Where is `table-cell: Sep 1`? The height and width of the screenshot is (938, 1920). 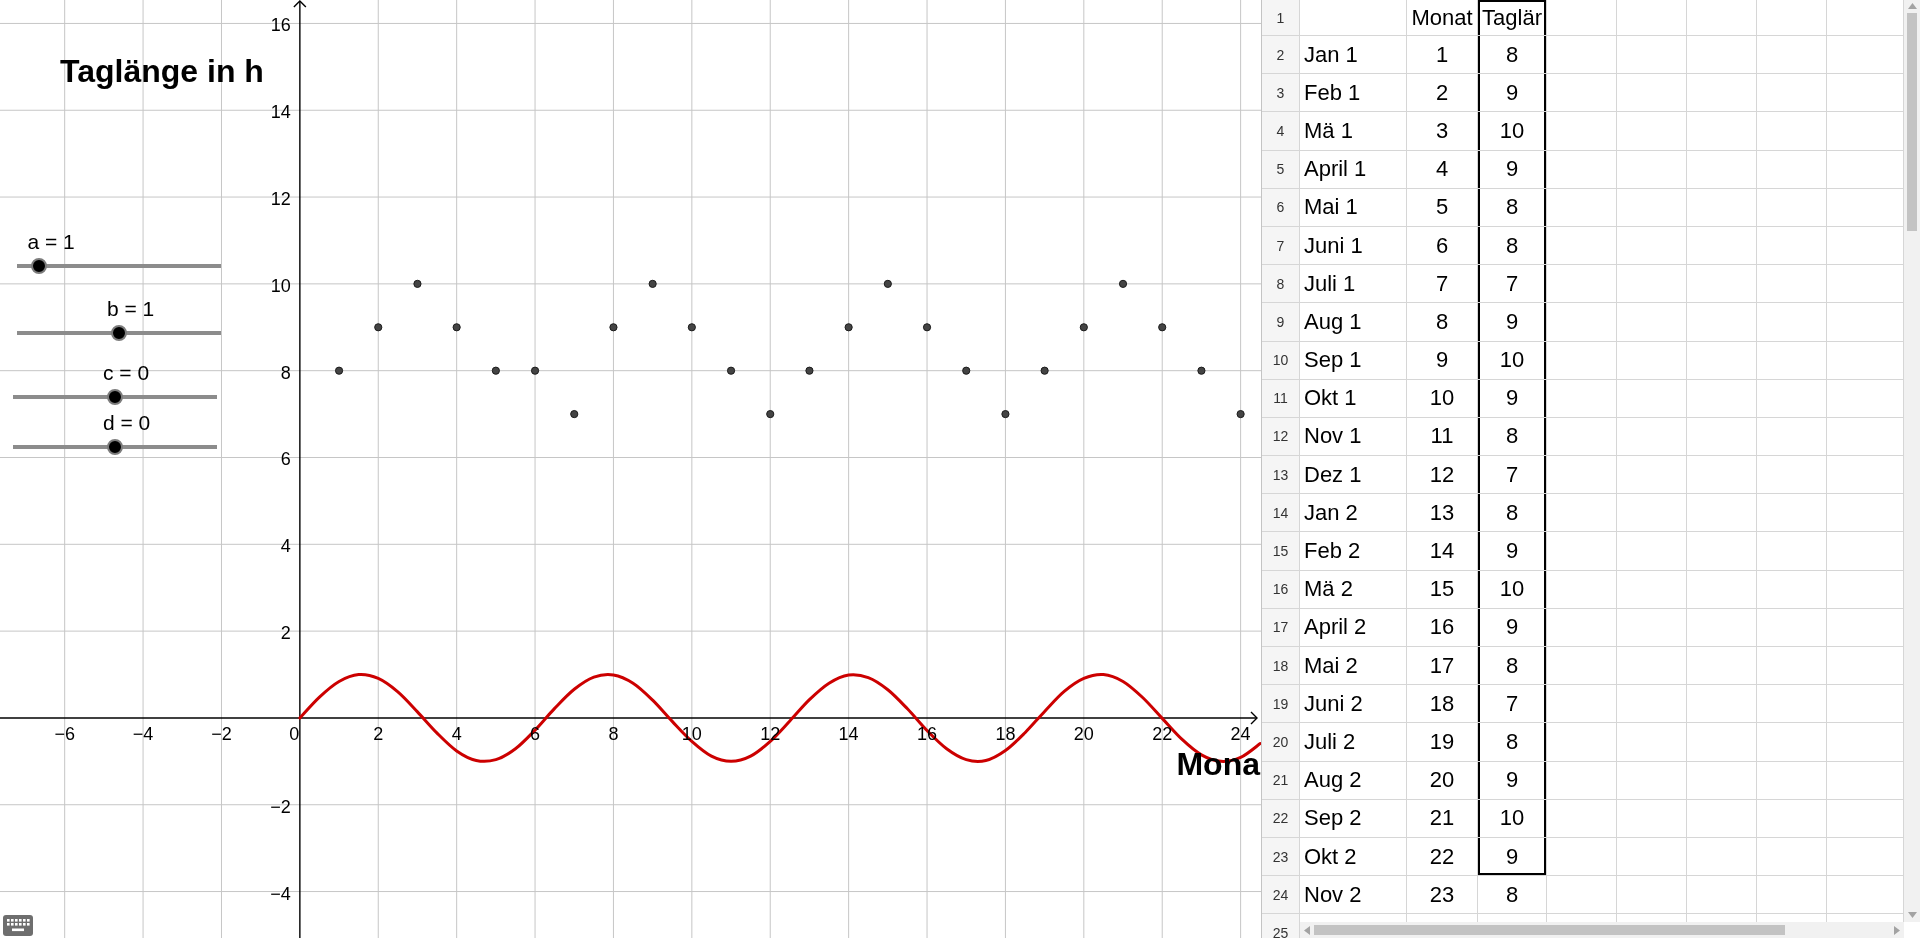
table-cell: Sep 1 is located at coordinates (1353, 360).